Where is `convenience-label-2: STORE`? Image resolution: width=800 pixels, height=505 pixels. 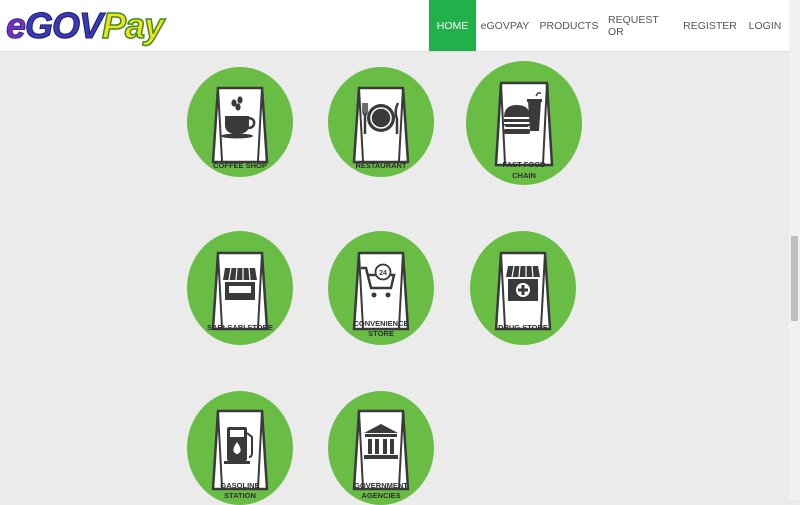
convenience-label-2: STORE is located at coordinates (381, 333).